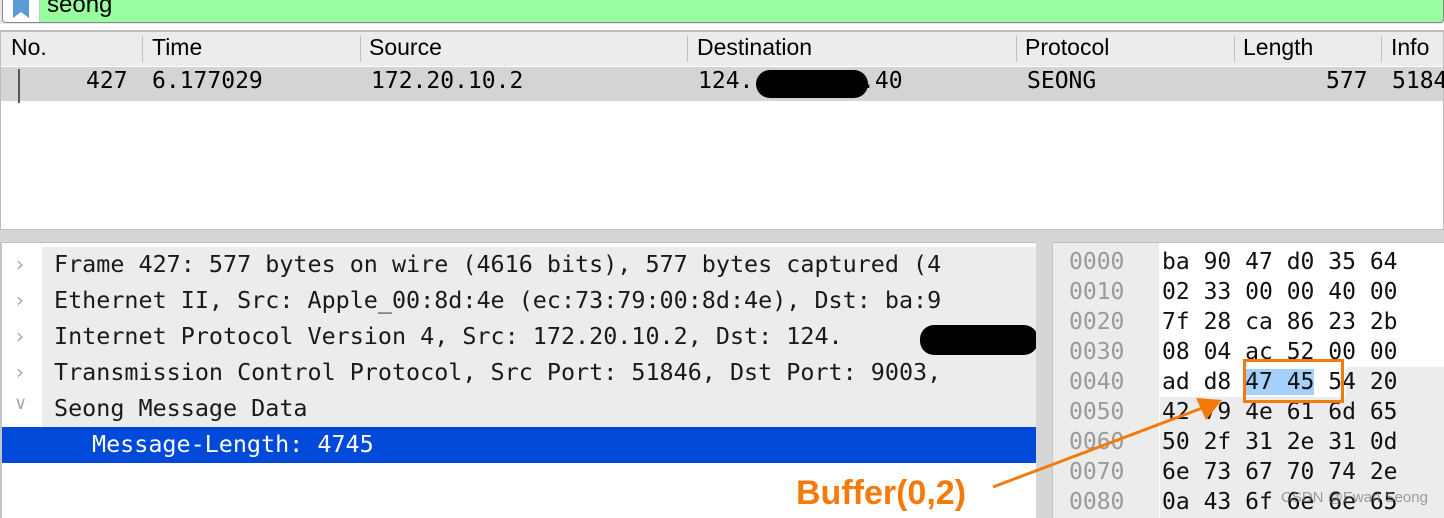 The width and height of the screenshot is (1444, 518). What do you see at coordinates (1342, 292) in the screenshot?
I see `hex-byte: 40` at bounding box center [1342, 292].